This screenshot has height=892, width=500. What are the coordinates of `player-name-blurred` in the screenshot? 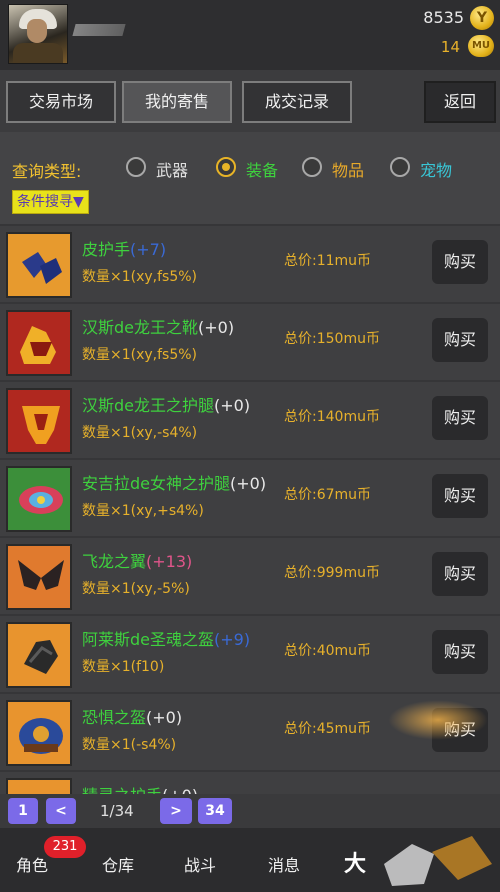 It's located at (99, 30).